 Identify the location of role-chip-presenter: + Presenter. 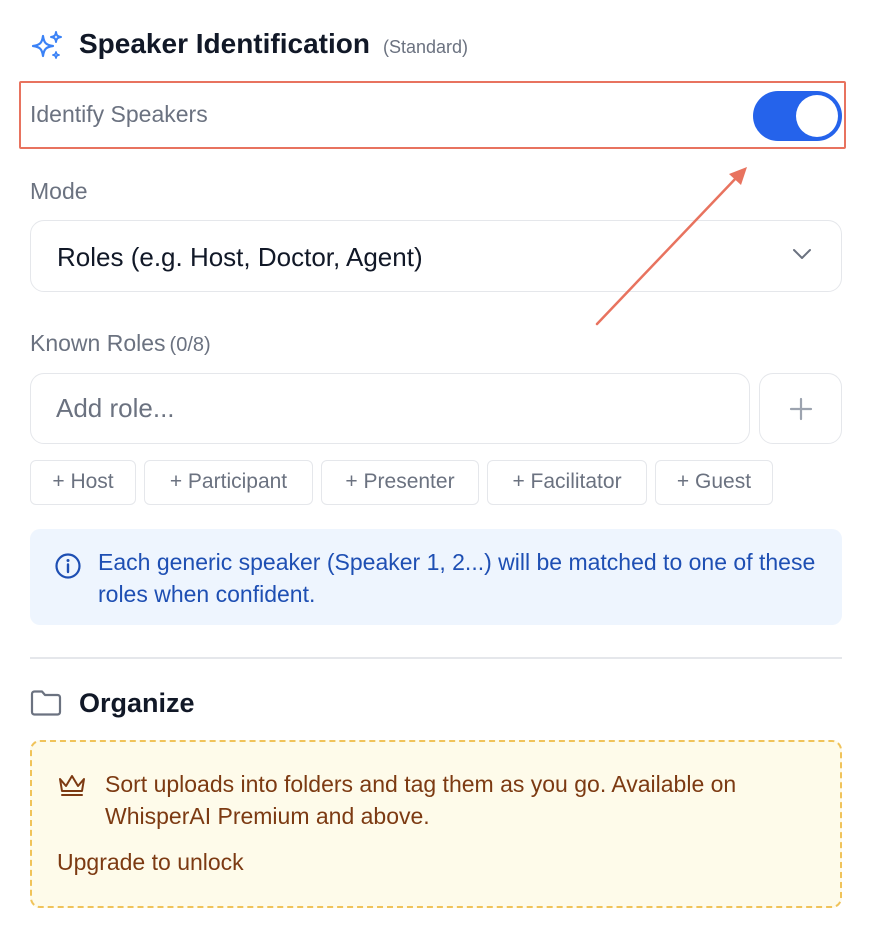
(400, 482).